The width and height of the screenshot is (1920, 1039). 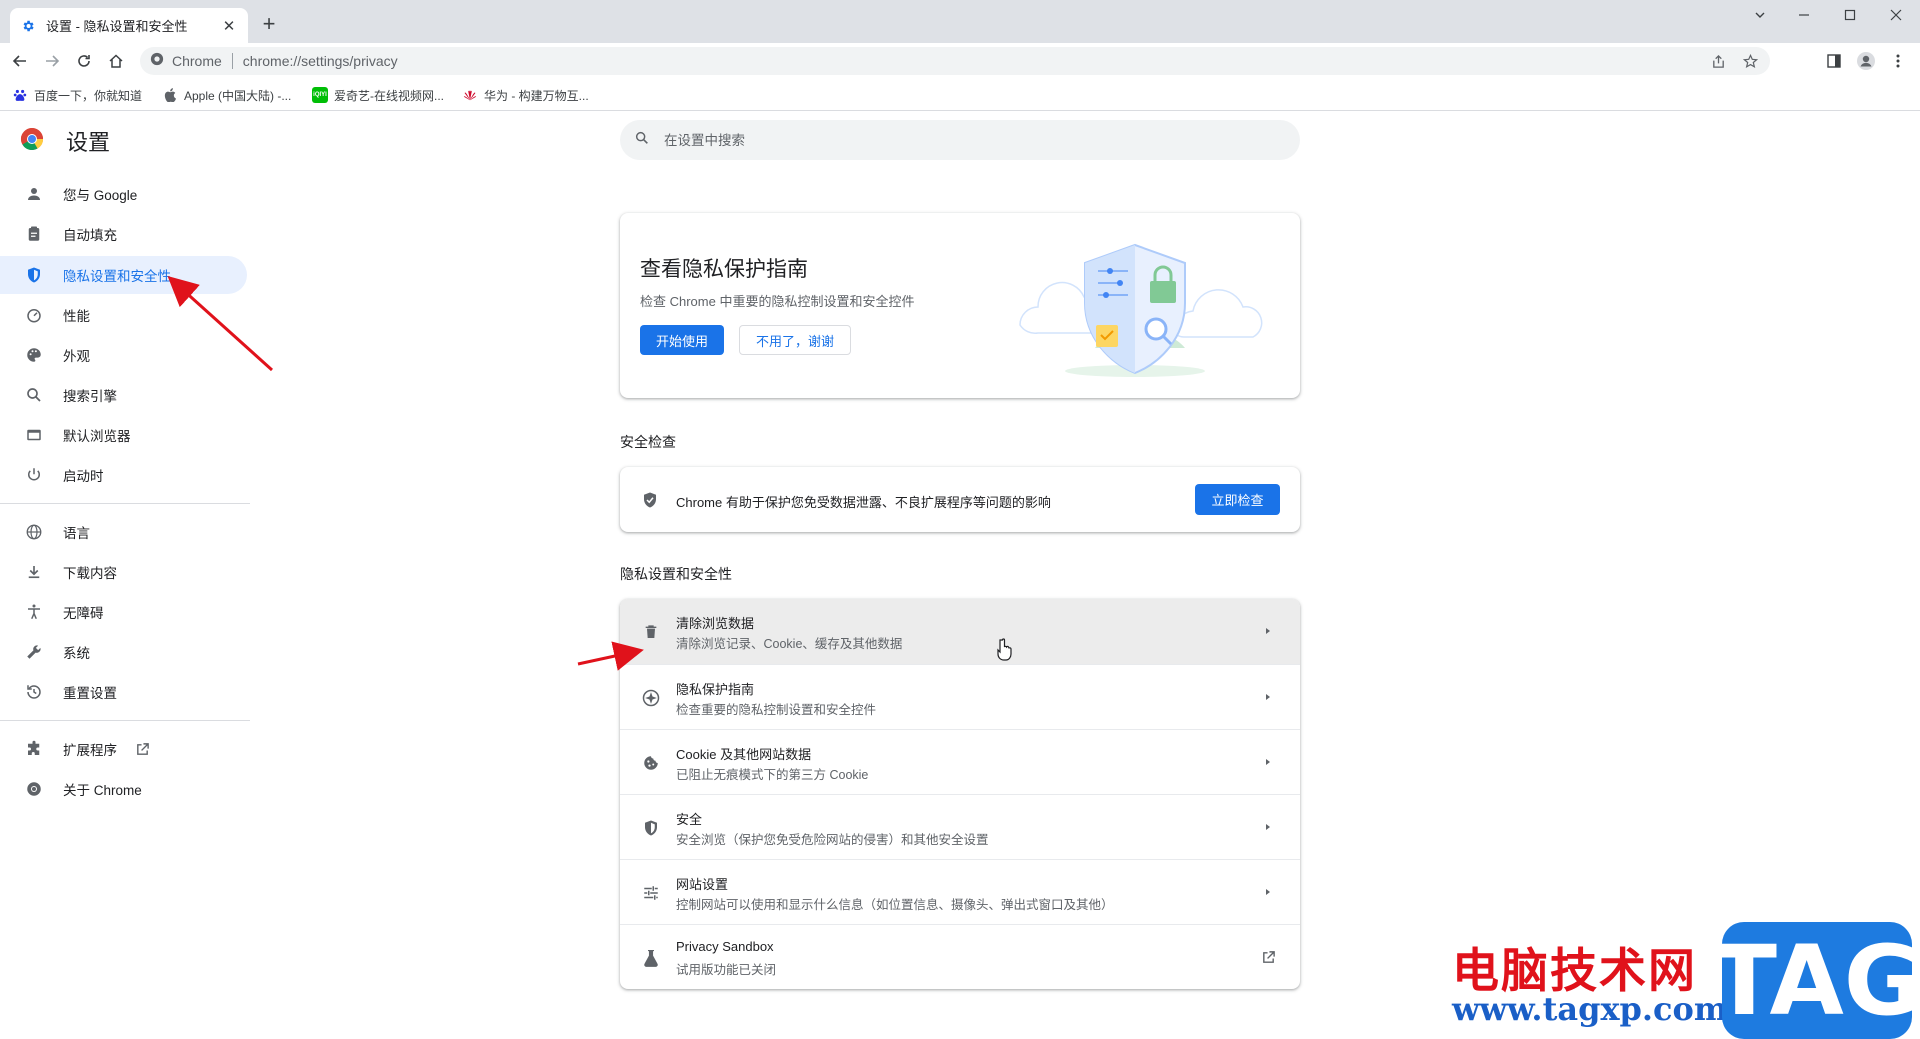 I want to click on row-security: 安全 安全浏览（保护您免受危险网站的侵害）和其他安全设置, so click(x=960, y=826).